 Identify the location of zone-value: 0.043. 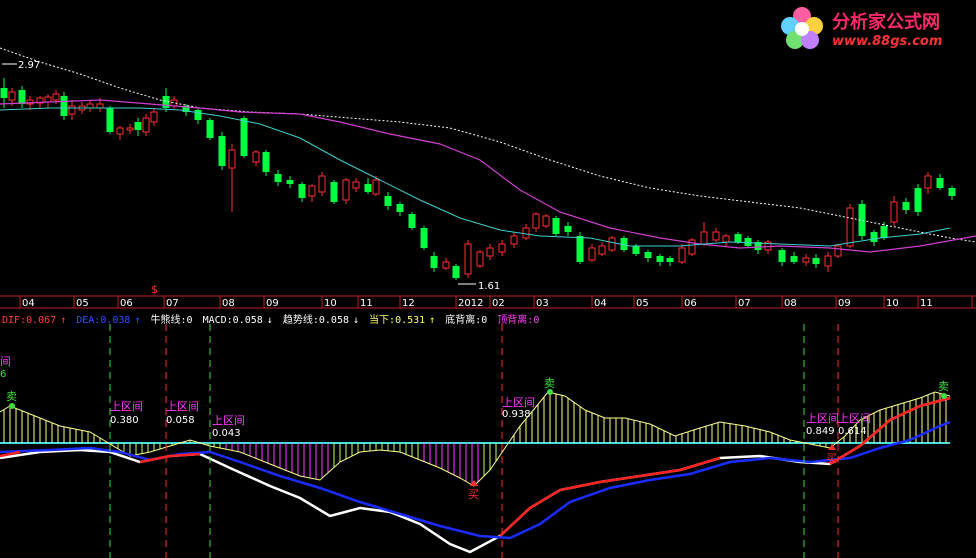
(226, 433).